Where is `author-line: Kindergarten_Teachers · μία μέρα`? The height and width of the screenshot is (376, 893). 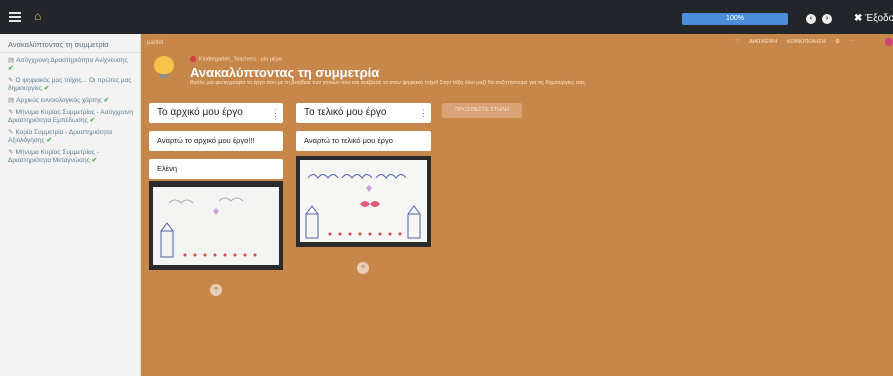 author-line: Kindergarten_Teachers · μία μέρα is located at coordinates (236, 59).